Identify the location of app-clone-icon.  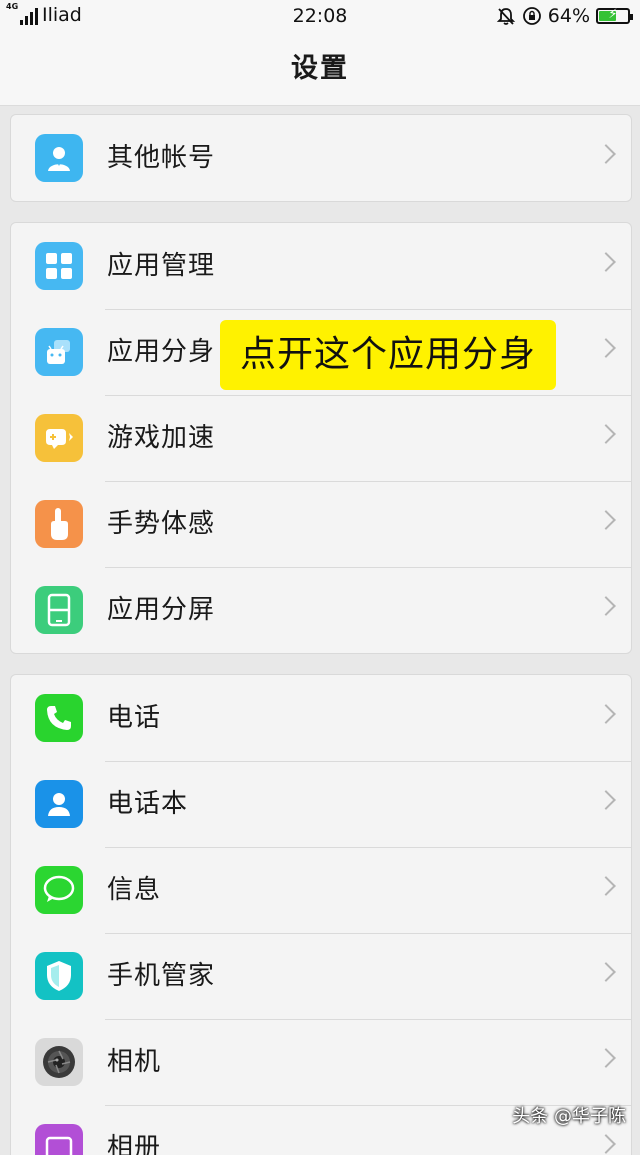
(59, 352).